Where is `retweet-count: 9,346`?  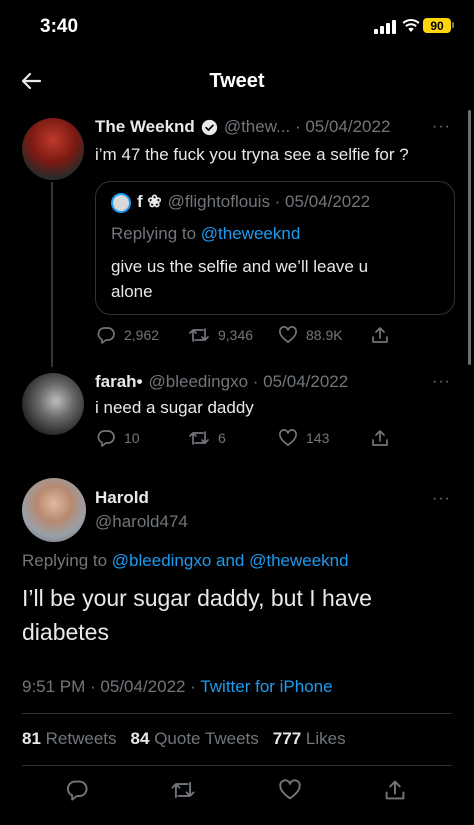
retweet-count: 9,346 is located at coordinates (236, 335).